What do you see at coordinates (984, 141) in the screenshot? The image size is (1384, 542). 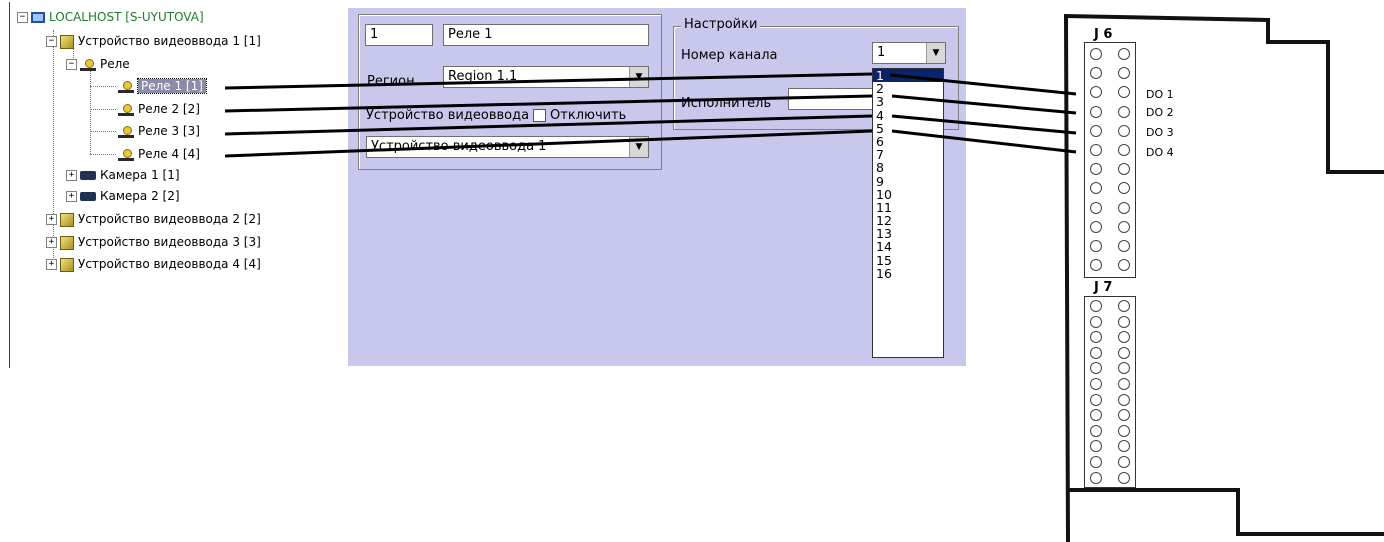 I see `channel-4-wire` at bounding box center [984, 141].